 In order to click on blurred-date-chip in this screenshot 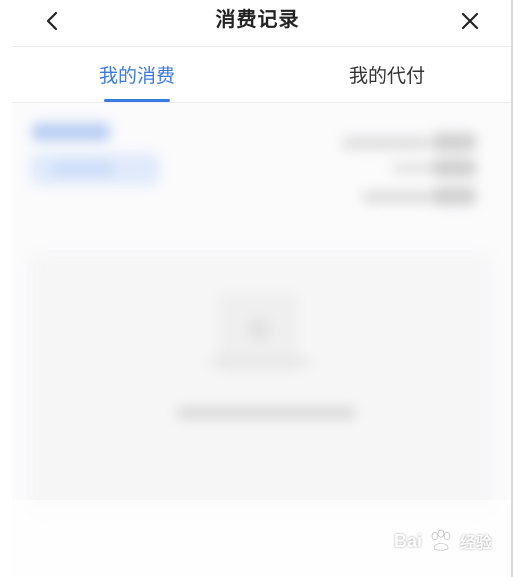, I will do `click(71, 132)`.